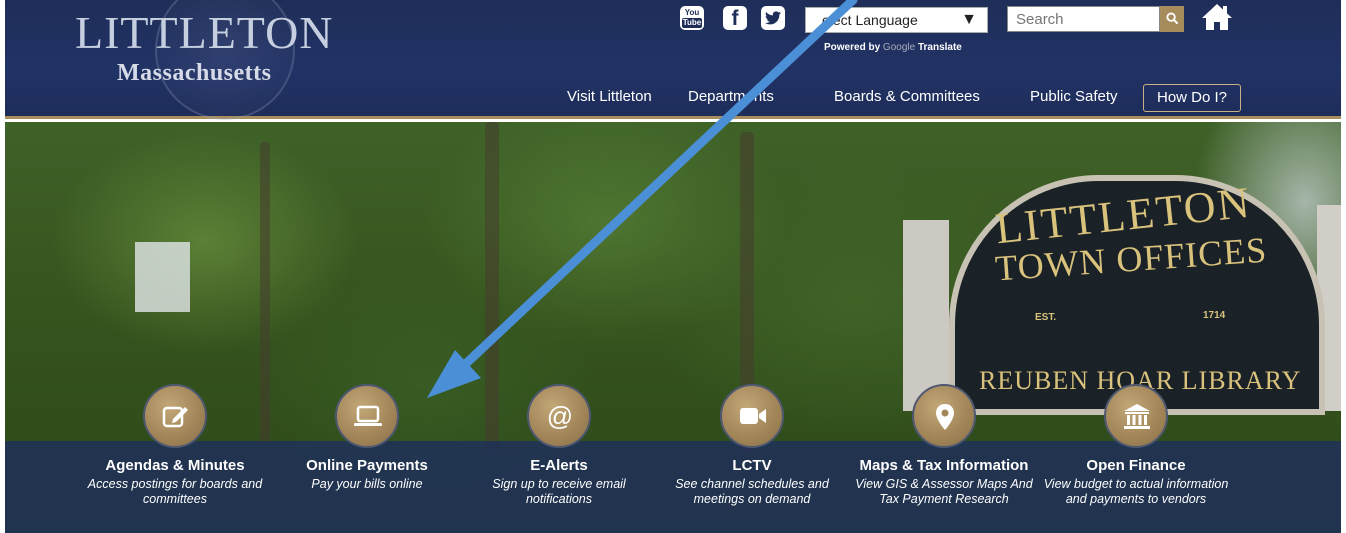 This screenshot has width=1346, height=533. I want to click on brand-title: LITTLETON, so click(204, 33).